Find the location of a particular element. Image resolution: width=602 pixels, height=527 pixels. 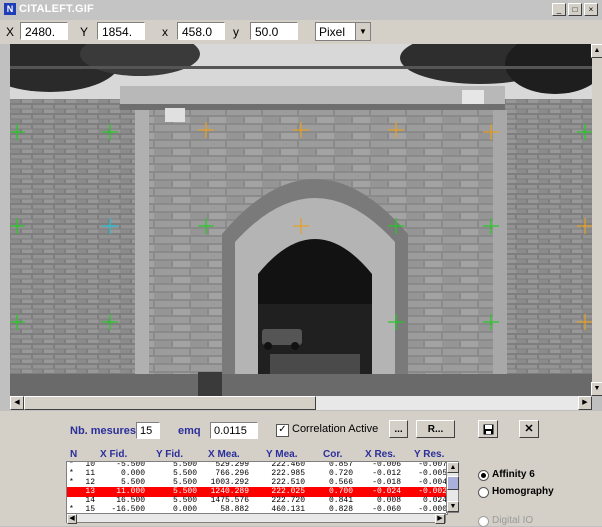

table-scroll-up-icon: ▲ is located at coordinates (453, 467).